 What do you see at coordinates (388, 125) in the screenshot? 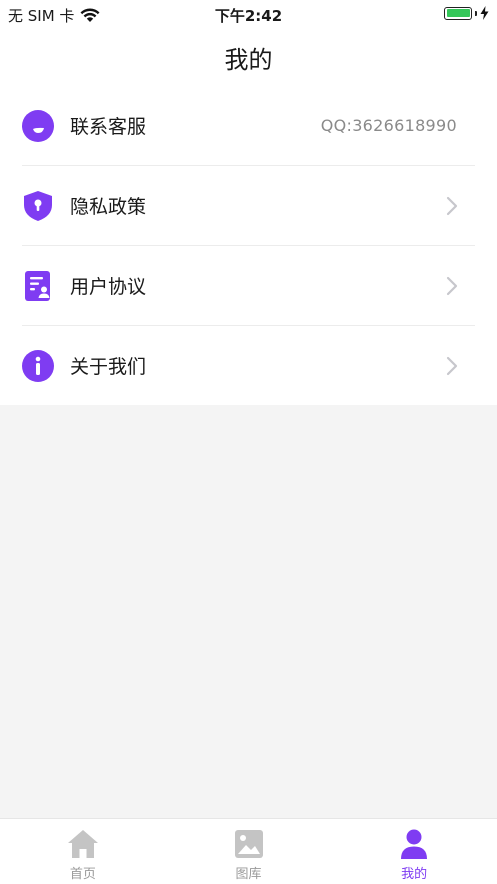
I see `qq-number: QQ:3626618990` at bounding box center [388, 125].